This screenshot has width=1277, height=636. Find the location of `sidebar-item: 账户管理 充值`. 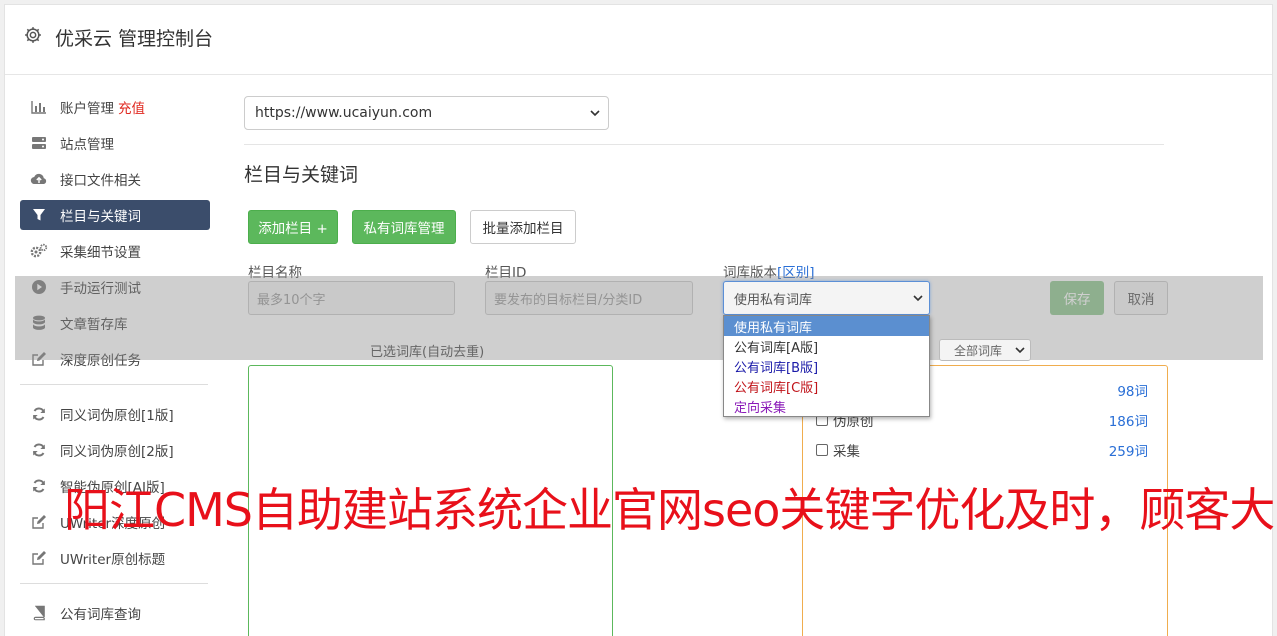

sidebar-item: 账户管理 充值 is located at coordinates (115, 107).